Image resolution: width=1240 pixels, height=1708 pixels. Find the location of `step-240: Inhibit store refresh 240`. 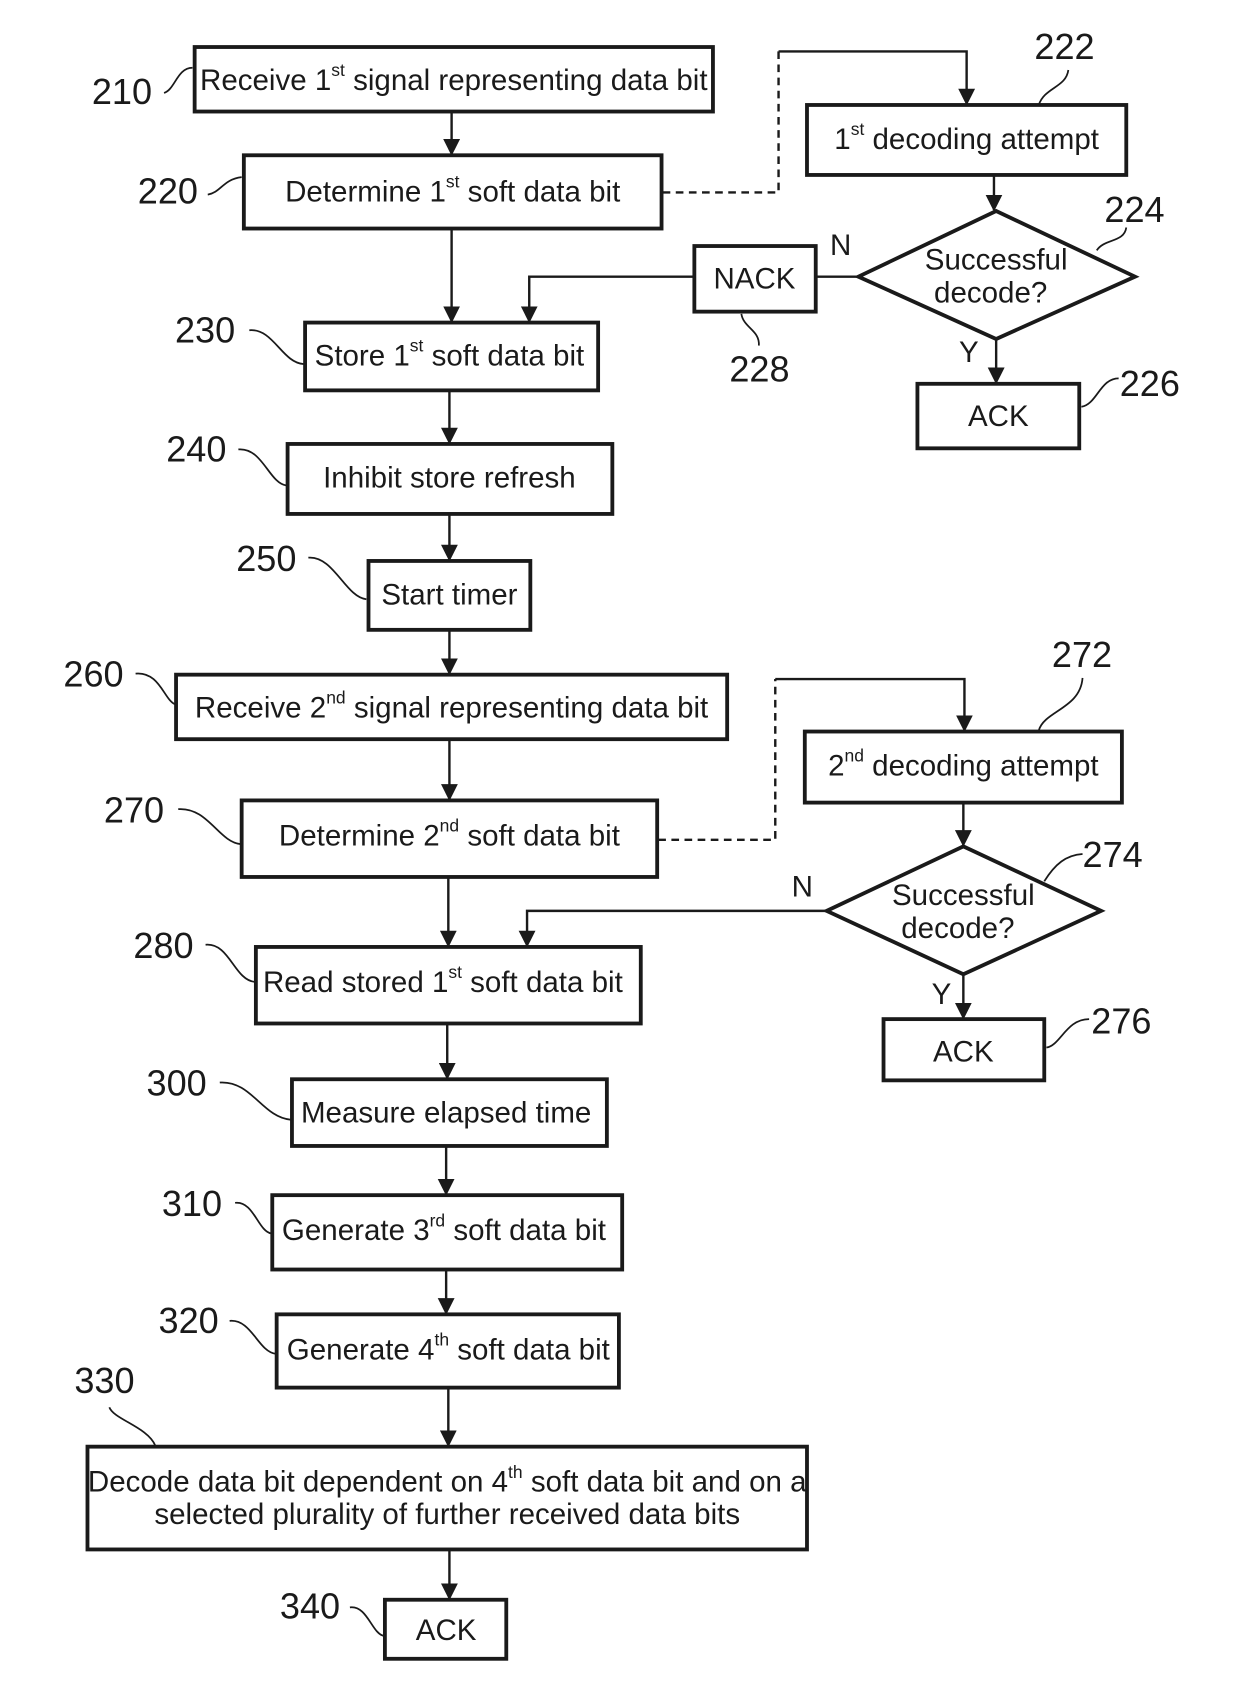

step-240: Inhibit store refresh 240 is located at coordinates (390, 472).